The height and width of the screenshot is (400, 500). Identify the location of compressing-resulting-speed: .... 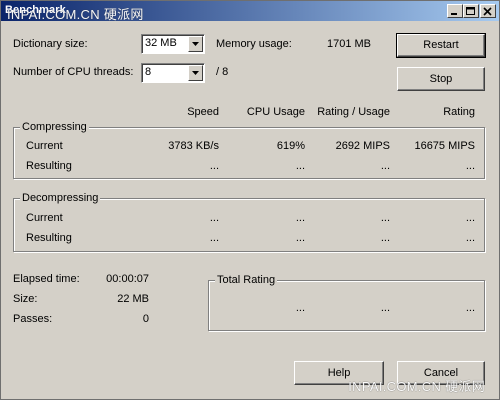
(214, 166).